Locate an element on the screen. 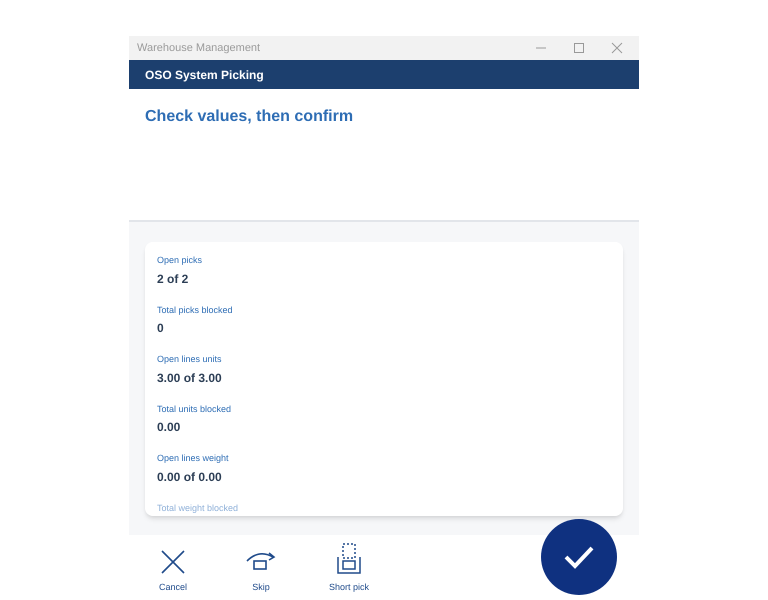 This screenshot has width=768, height=600. header-title: OSO System Picking is located at coordinates (204, 75).